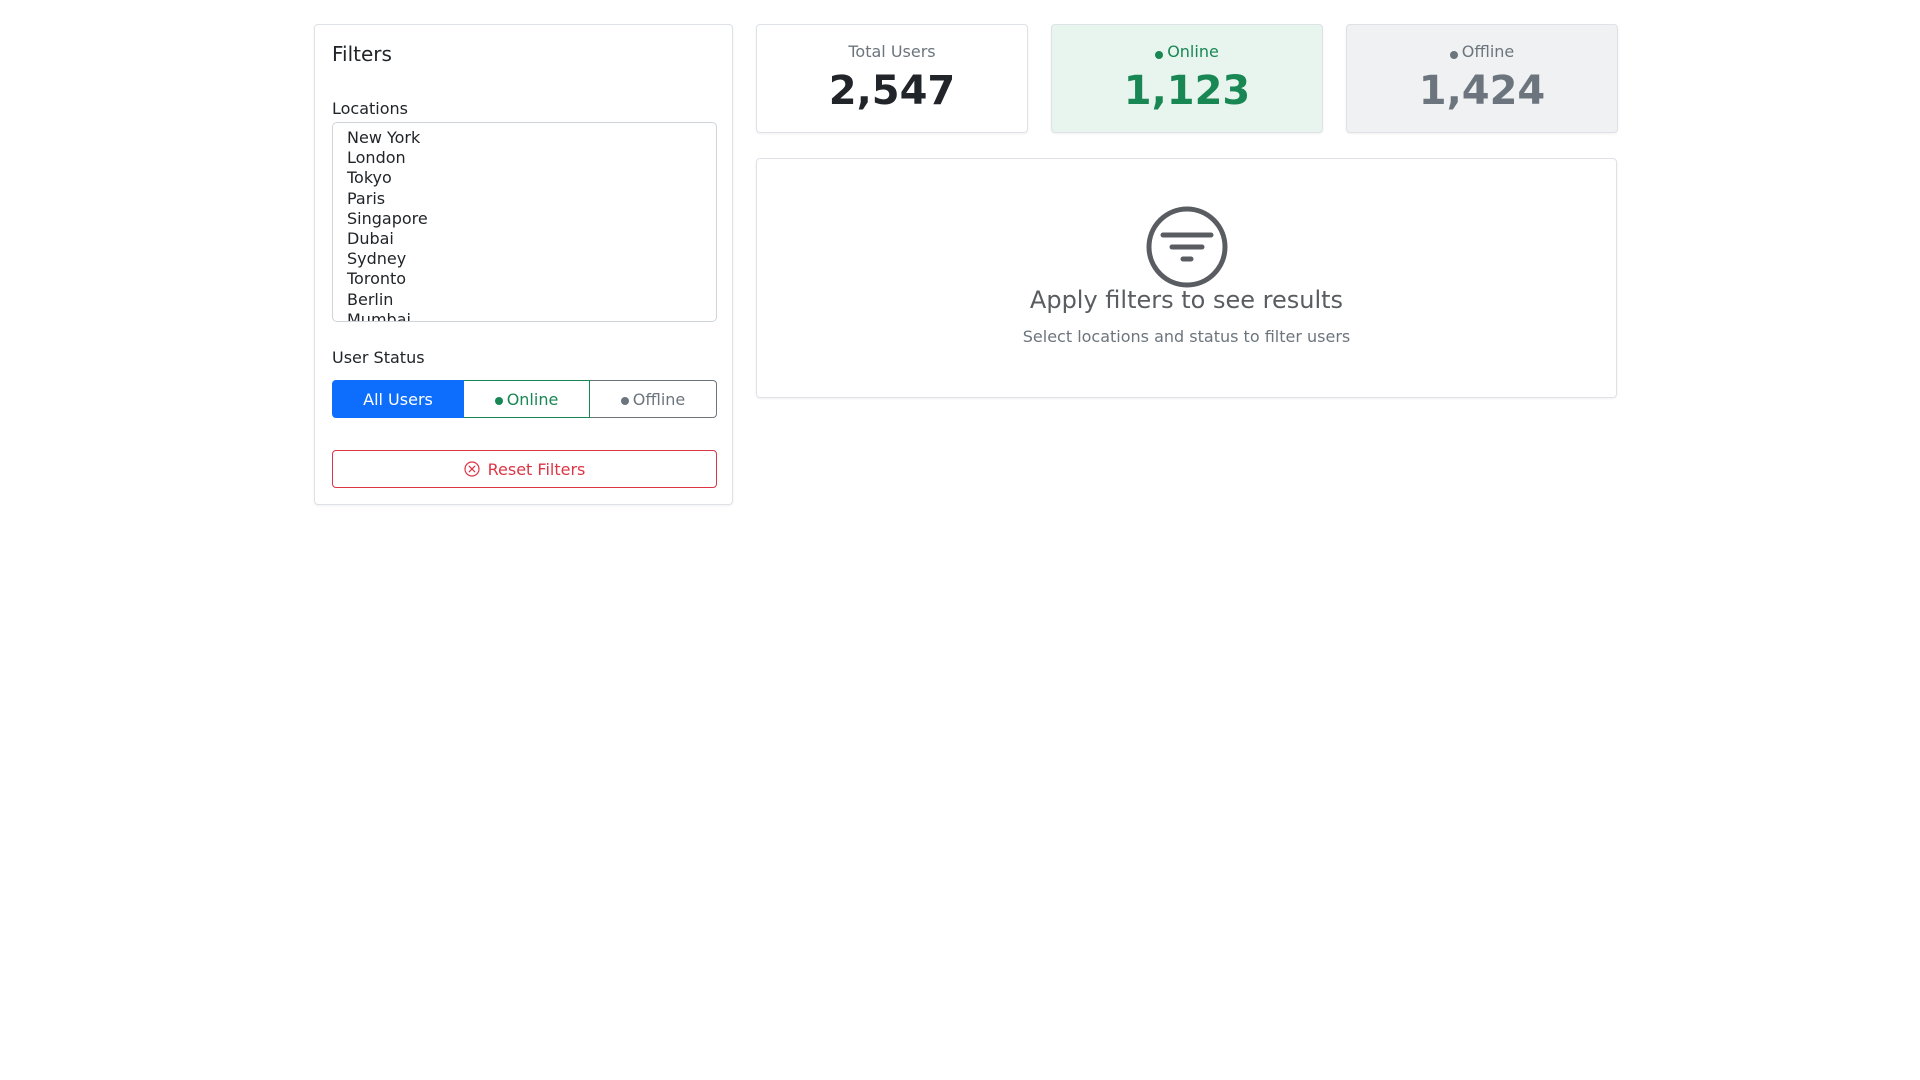 Image resolution: width=1920 pixels, height=1080 pixels. I want to click on location-option-dubai: Dubai, so click(524, 239).